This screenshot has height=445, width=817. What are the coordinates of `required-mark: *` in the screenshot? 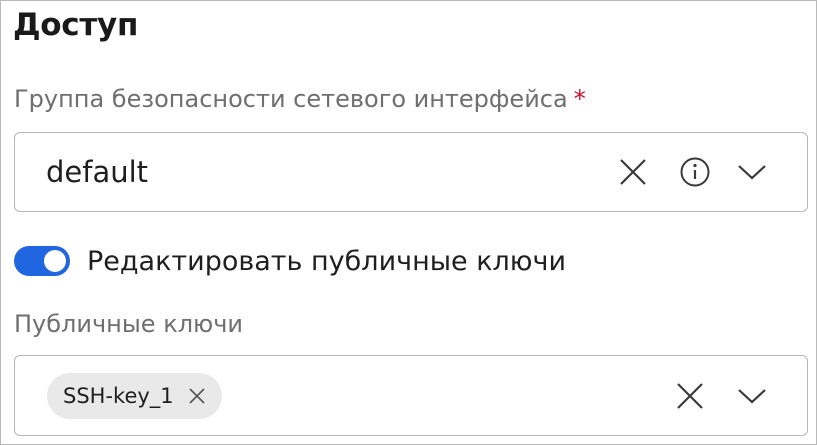 It's located at (579, 99).